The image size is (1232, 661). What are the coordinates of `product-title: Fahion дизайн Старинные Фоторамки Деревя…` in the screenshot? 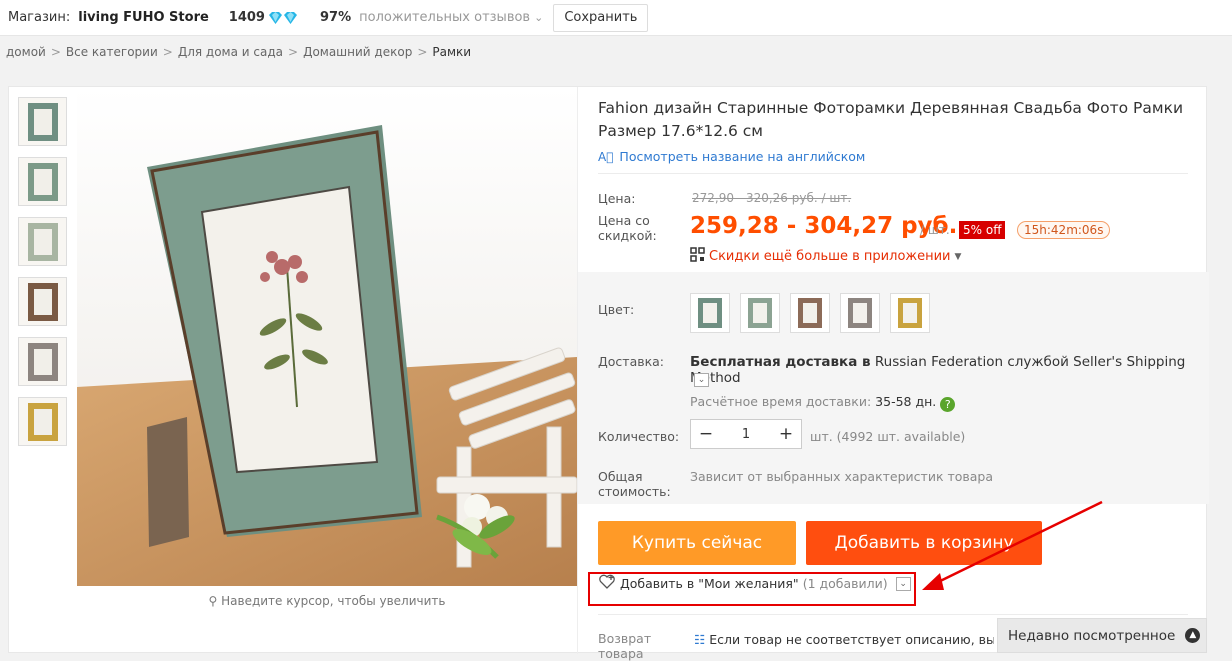 It's located at (891, 119).